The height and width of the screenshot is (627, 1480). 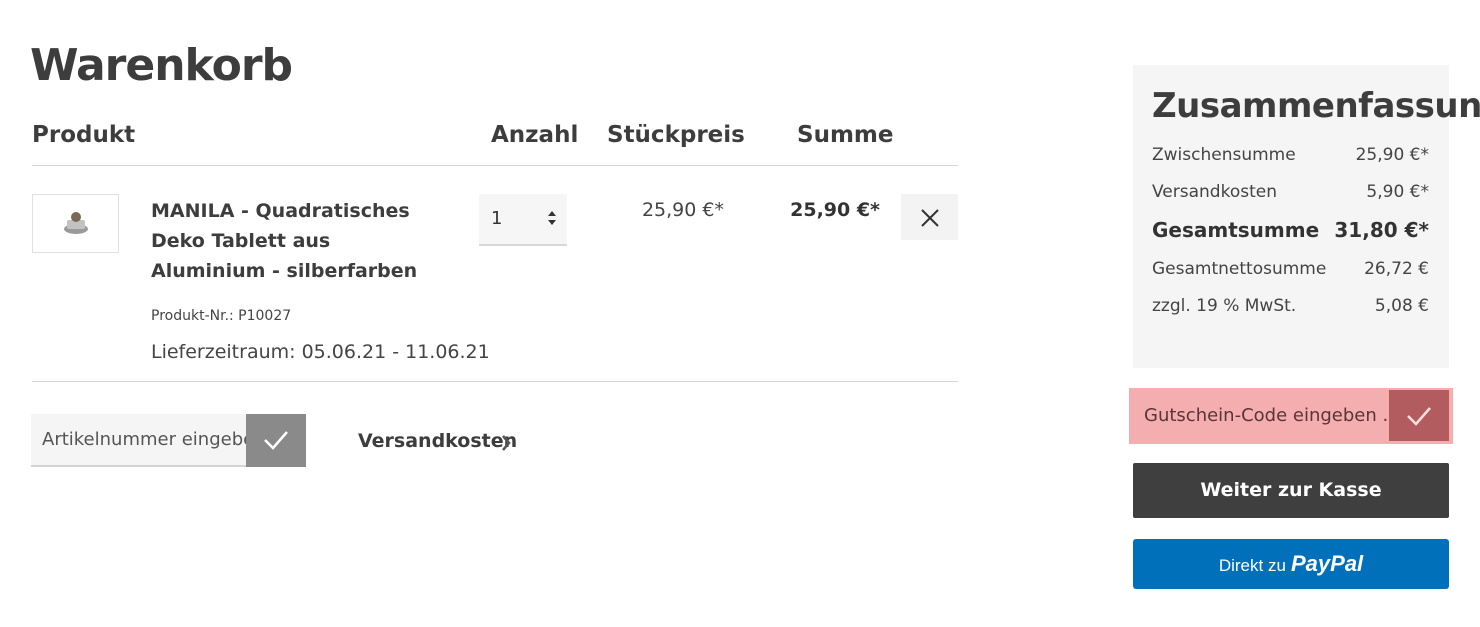 What do you see at coordinates (1224, 306) in the screenshot?
I see `summary-label-vat: zzgl. 19 % MwSt.` at bounding box center [1224, 306].